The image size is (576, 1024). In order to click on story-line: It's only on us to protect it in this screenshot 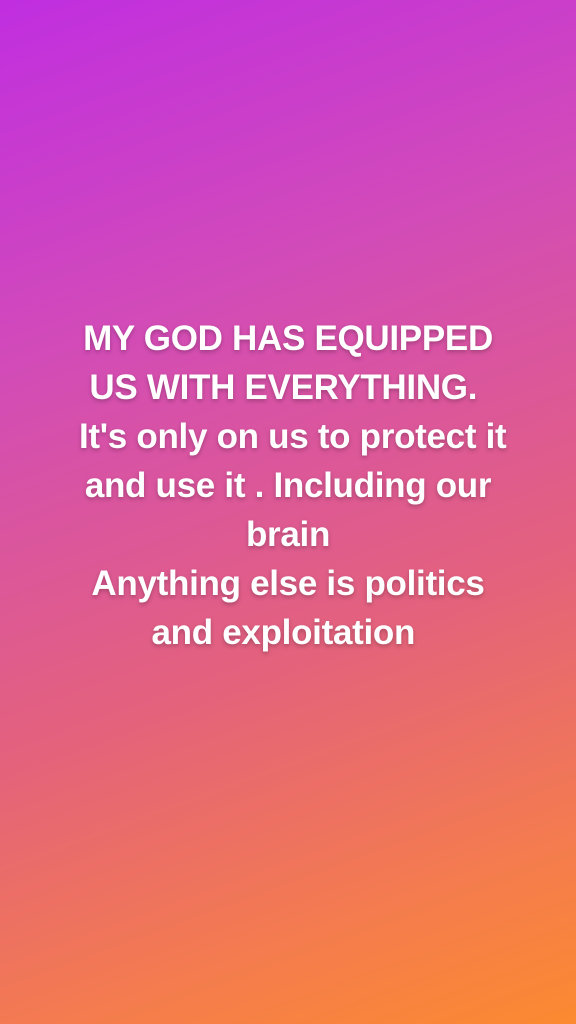, I will do `click(288, 436)`.